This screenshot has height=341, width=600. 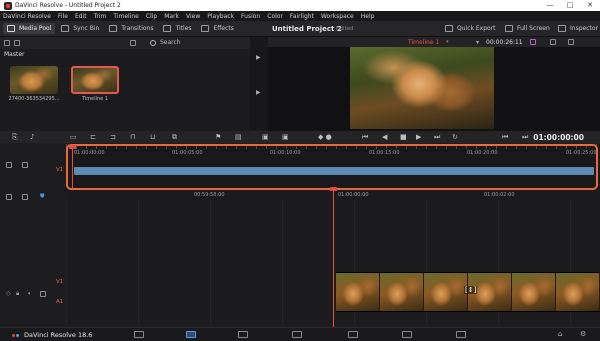 What do you see at coordinates (275, 16) in the screenshot?
I see `menu-color: Color` at bounding box center [275, 16].